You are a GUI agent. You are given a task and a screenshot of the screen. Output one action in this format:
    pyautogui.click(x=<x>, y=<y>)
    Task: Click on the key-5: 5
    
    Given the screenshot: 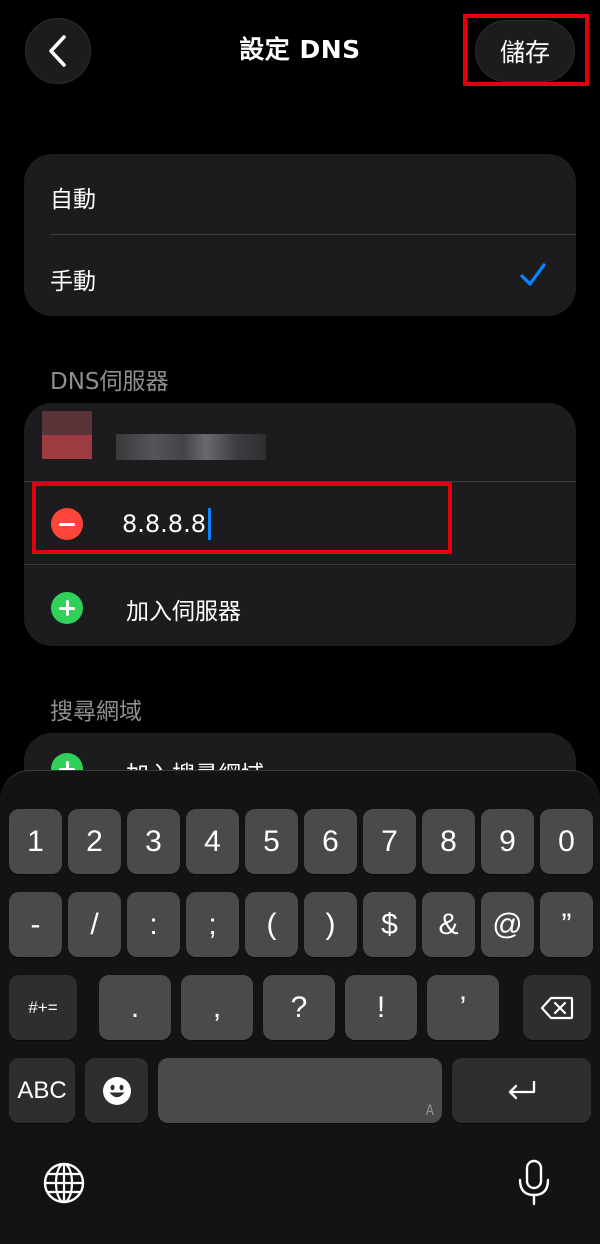 What is the action you would take?
    pyautogui.click(x=271, y=841)
    